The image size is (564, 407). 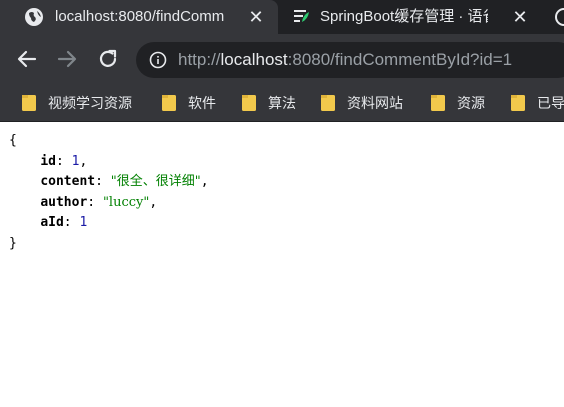 What do you see at coordinates (471, 103) in the screenshot?
I see `bookmark-label: 资源` at bounding box center [471, 103].